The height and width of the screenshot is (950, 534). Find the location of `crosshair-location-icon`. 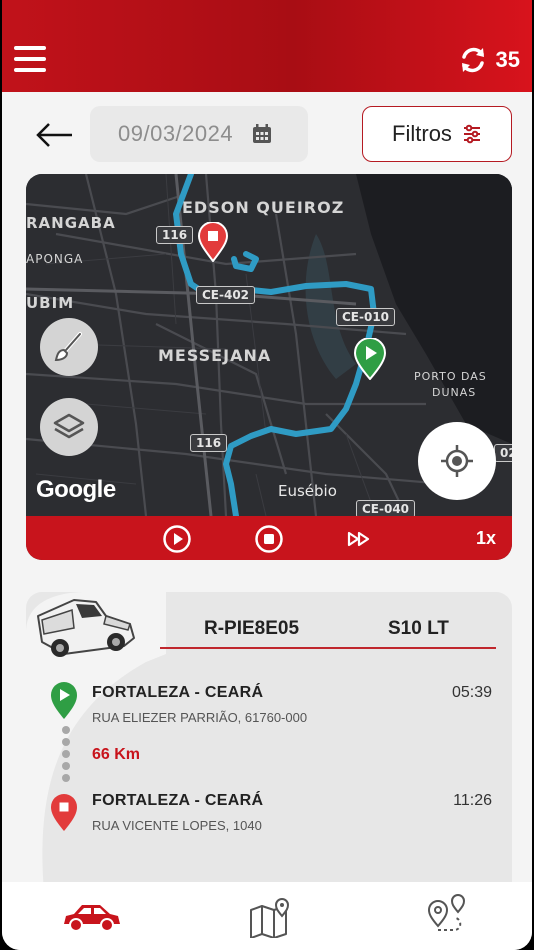

crosshair-location-icon is located at coordinates (457, 461).